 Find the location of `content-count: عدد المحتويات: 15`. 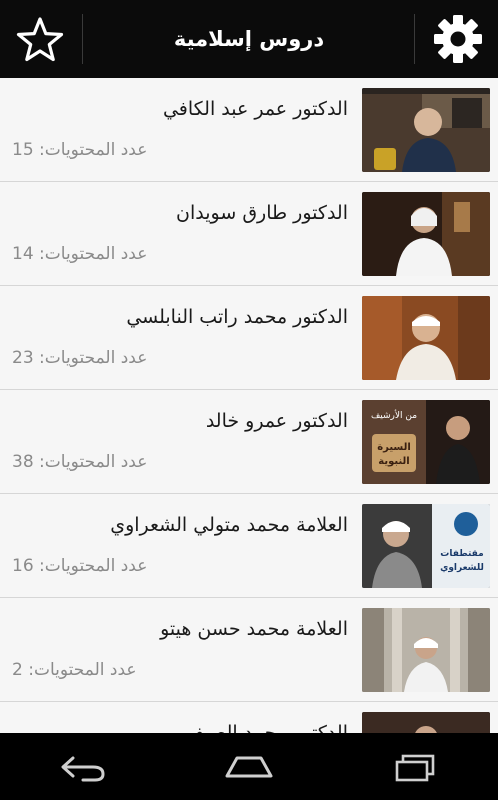

content-count: عدد المحتويات: 15 is located at coordinates (80, 150).